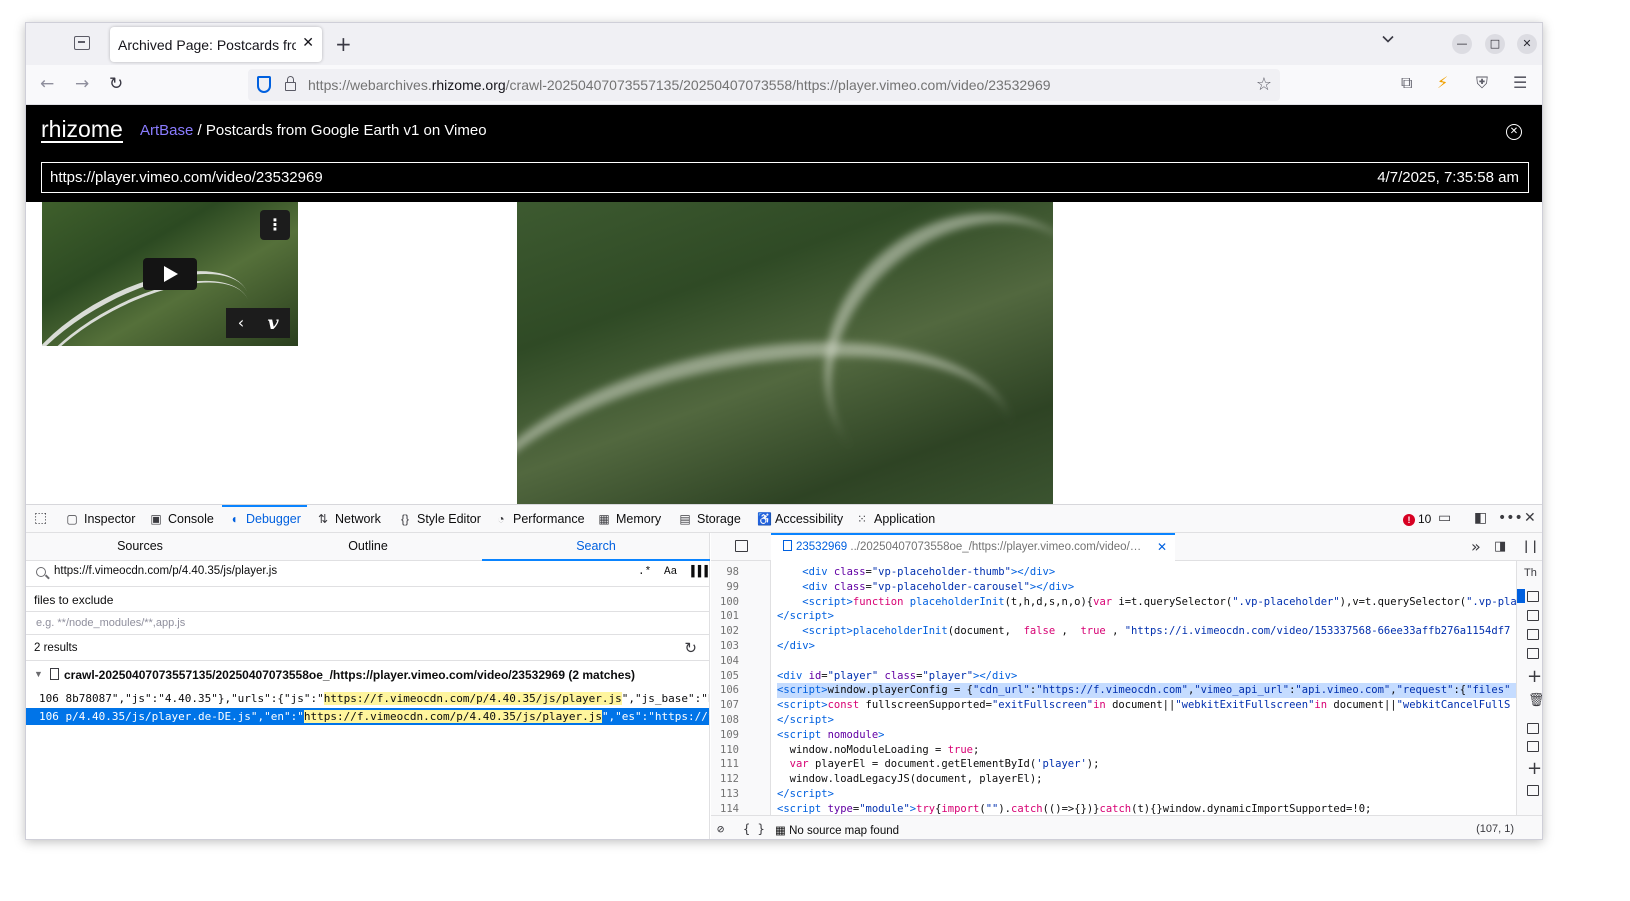  Describe the element at coordinates (182, 519) in the screenshot. I see `tab-console: ▣ Console` at that location.